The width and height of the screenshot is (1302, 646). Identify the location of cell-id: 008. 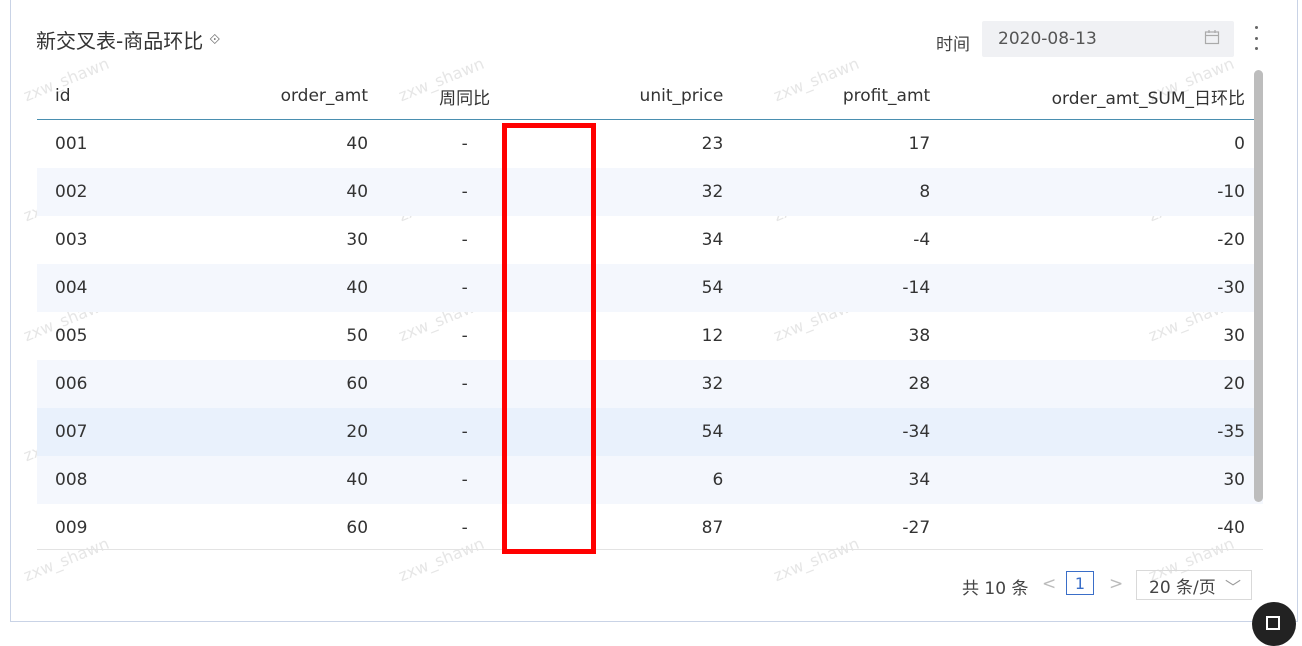
(99, 480).